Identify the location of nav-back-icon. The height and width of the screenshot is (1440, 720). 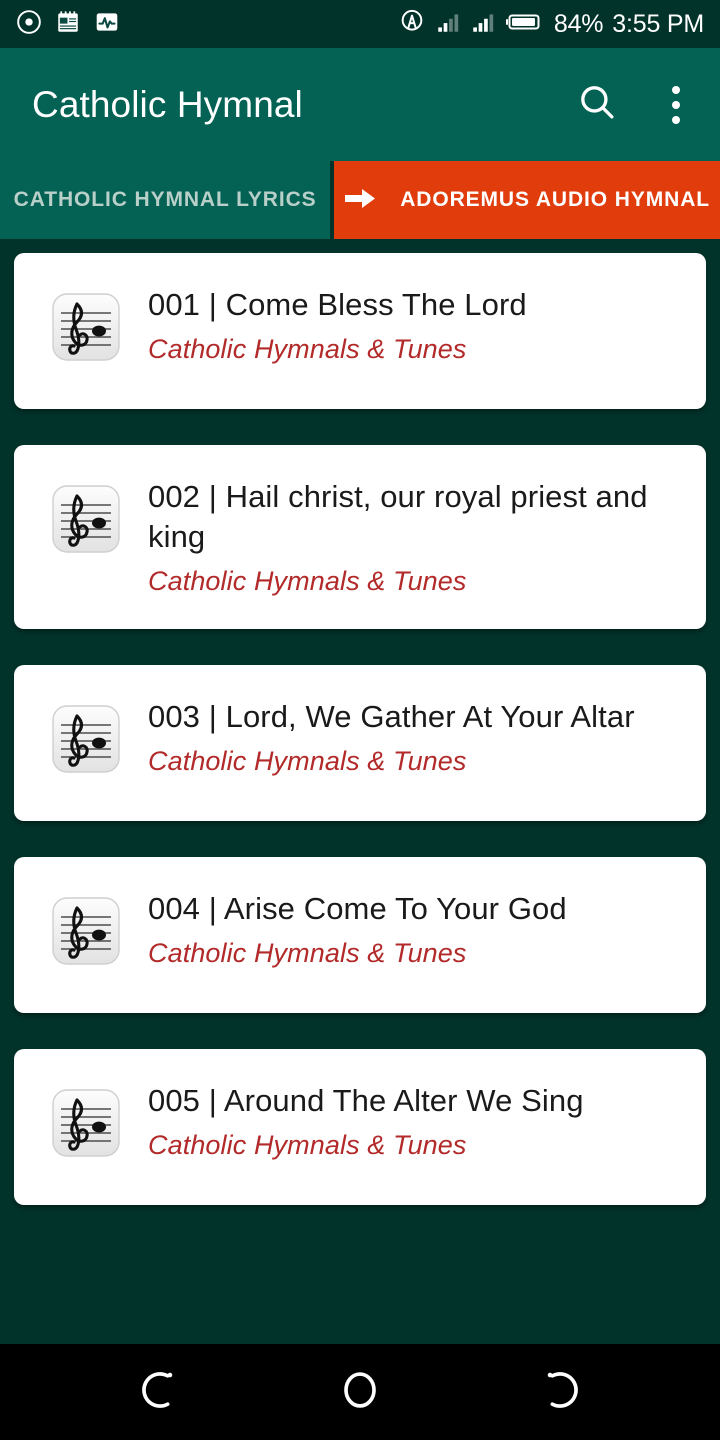
(160, 1392).